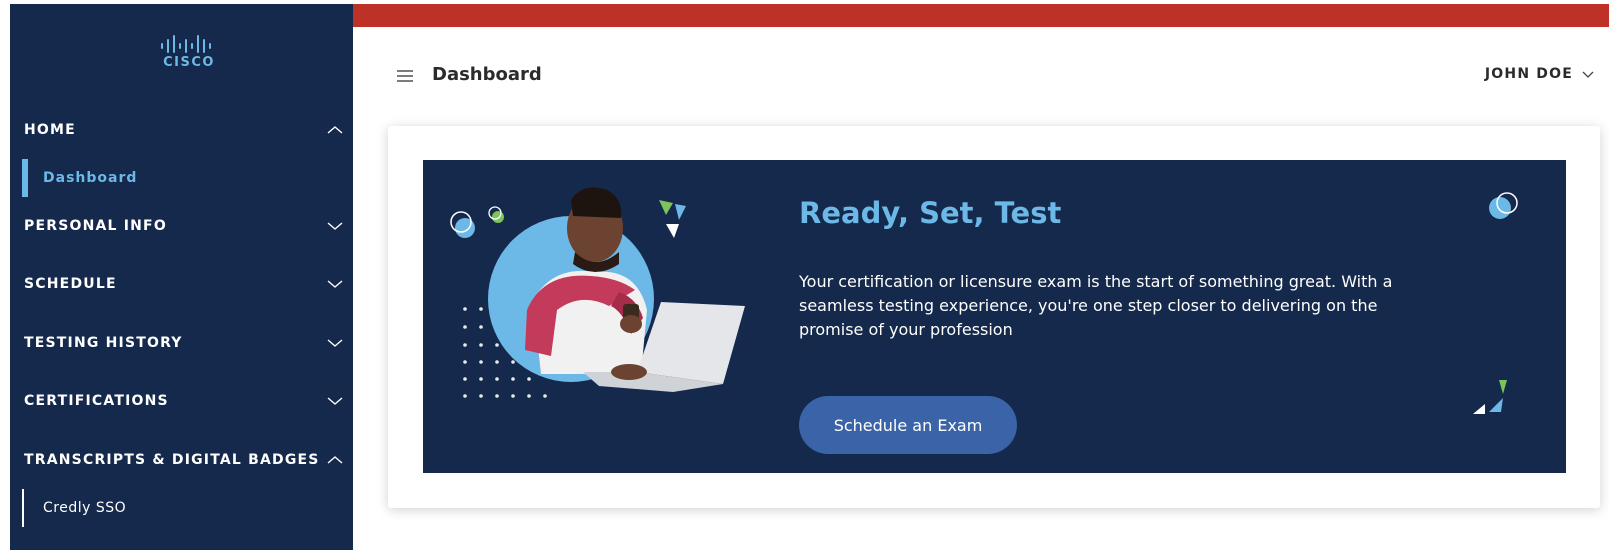 The height and width of the screenshot is (550, 1609). What do you see at coordinates (908, 425) in the screenshot?
I see `schedule-exam-button: Schedule an Exam` at bounding box center [908, 425].